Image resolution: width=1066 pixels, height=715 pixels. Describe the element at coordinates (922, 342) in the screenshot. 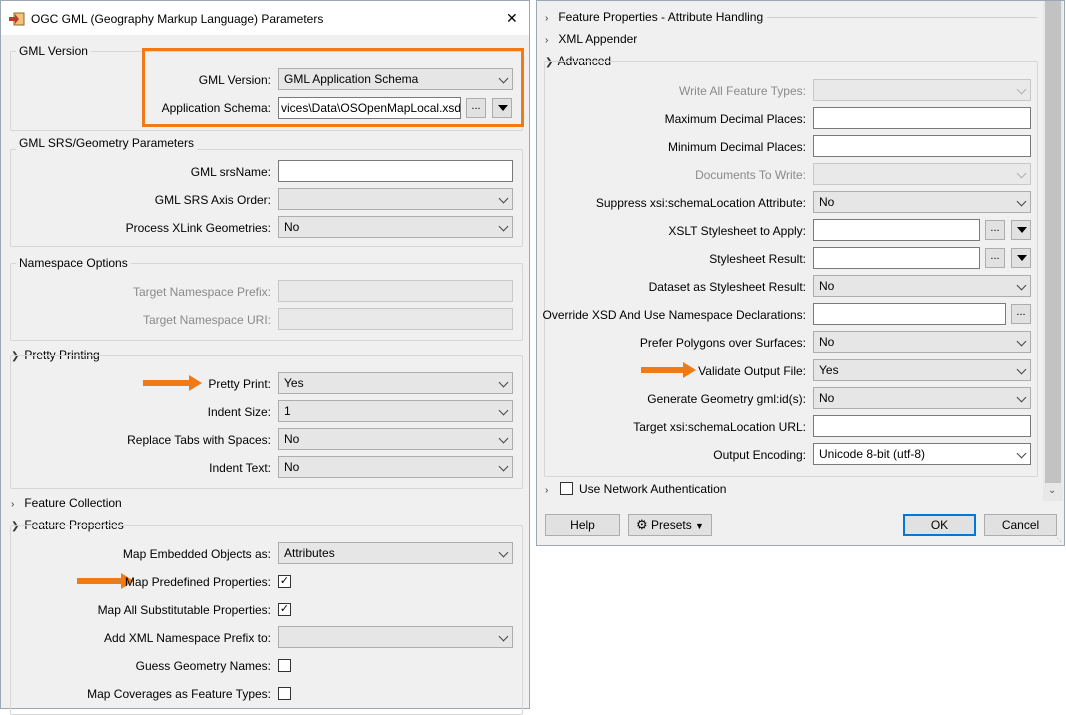

I see `prefer-polygons-select: No` at that location.